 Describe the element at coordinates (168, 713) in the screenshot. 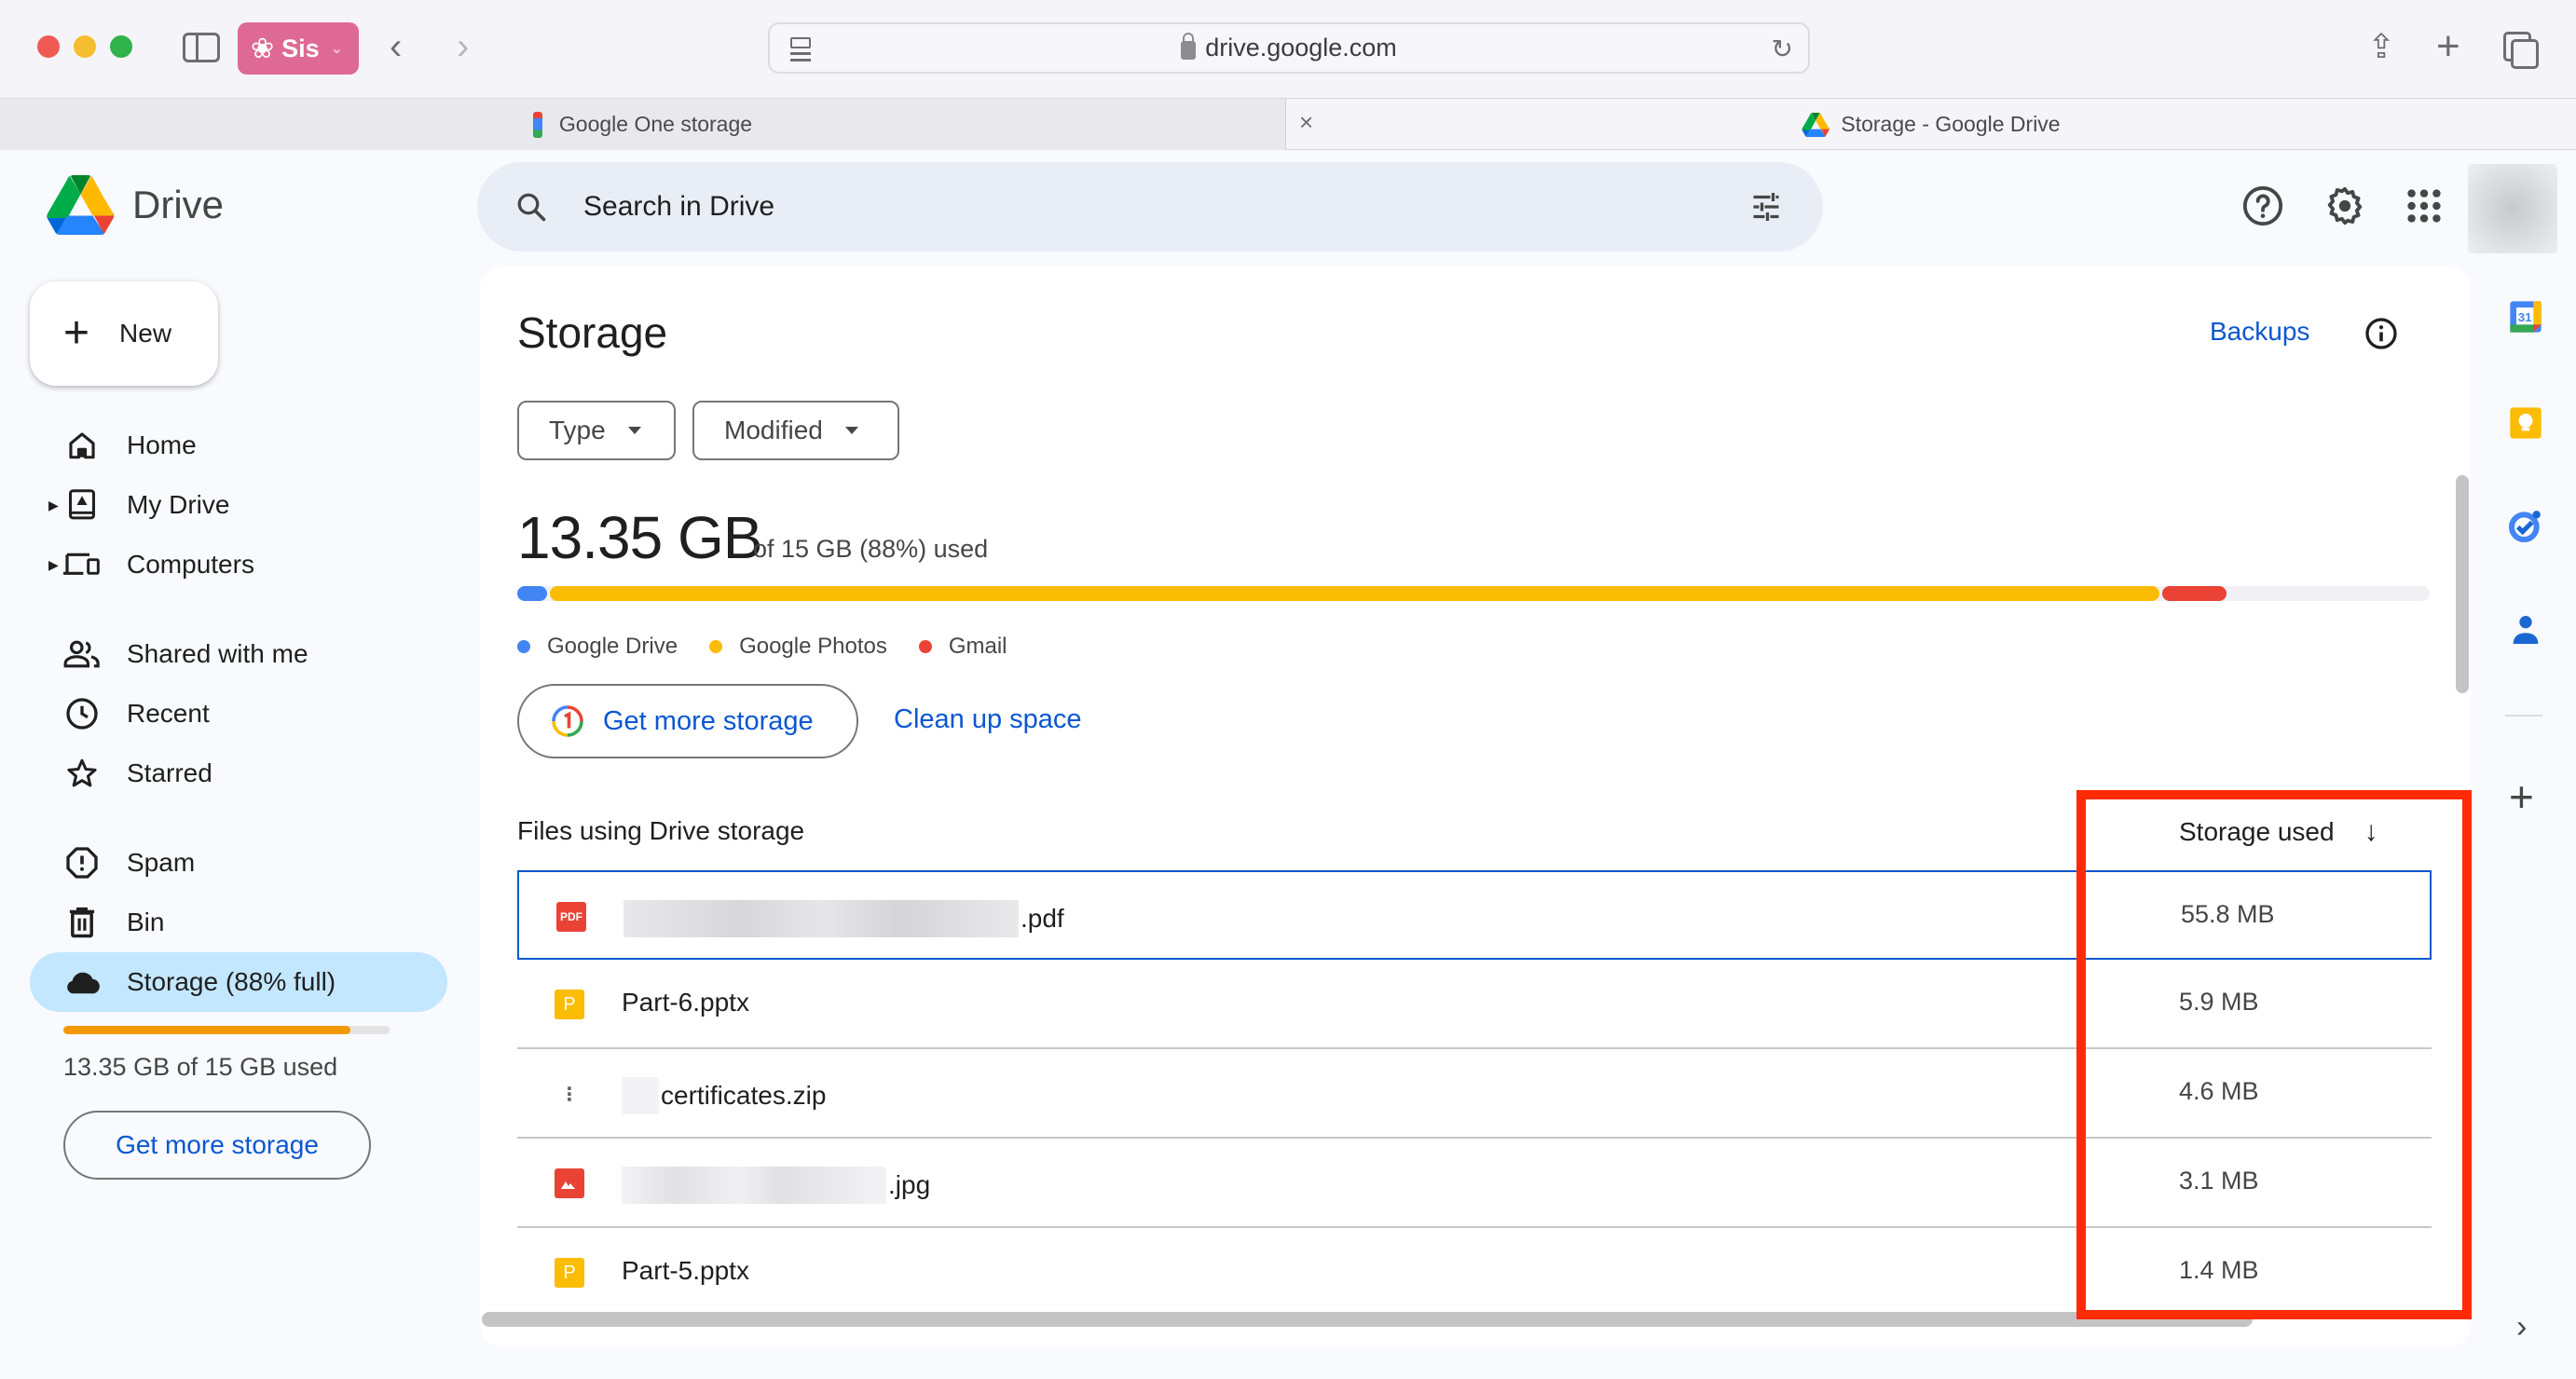

I see `sidebar-item-label: Recent` at that location.